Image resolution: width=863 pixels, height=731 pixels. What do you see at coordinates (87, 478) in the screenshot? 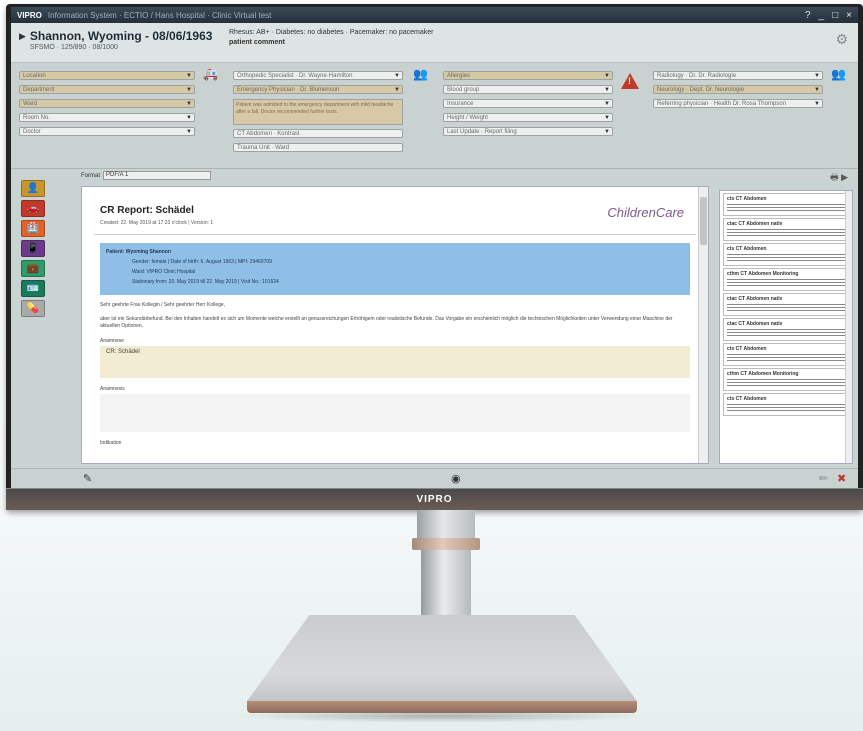
I see `edit-icon: ✎` at bounding box center [87, 478].